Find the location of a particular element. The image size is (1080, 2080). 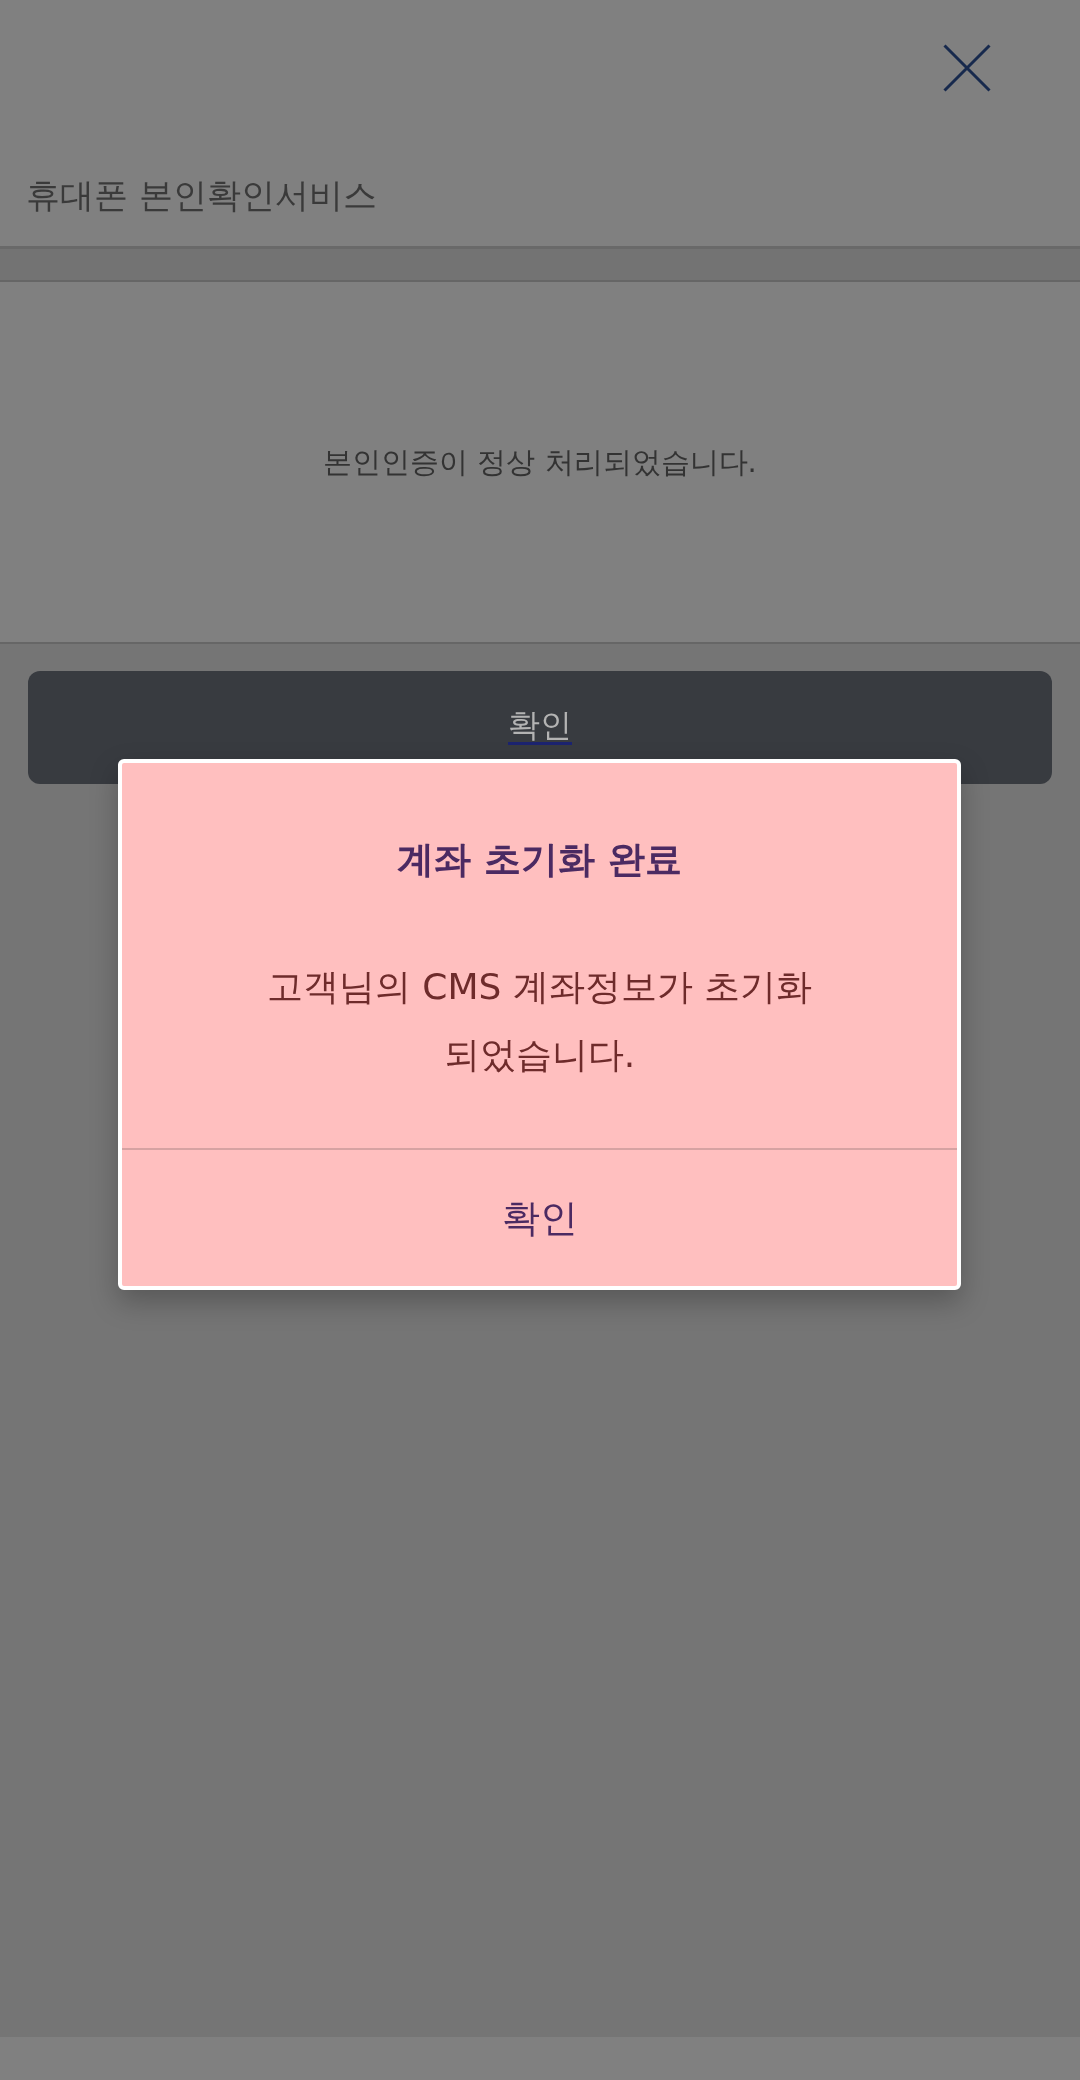

dialog-title: 계좌 초기화 완료 is located at coordinates (539, 860).